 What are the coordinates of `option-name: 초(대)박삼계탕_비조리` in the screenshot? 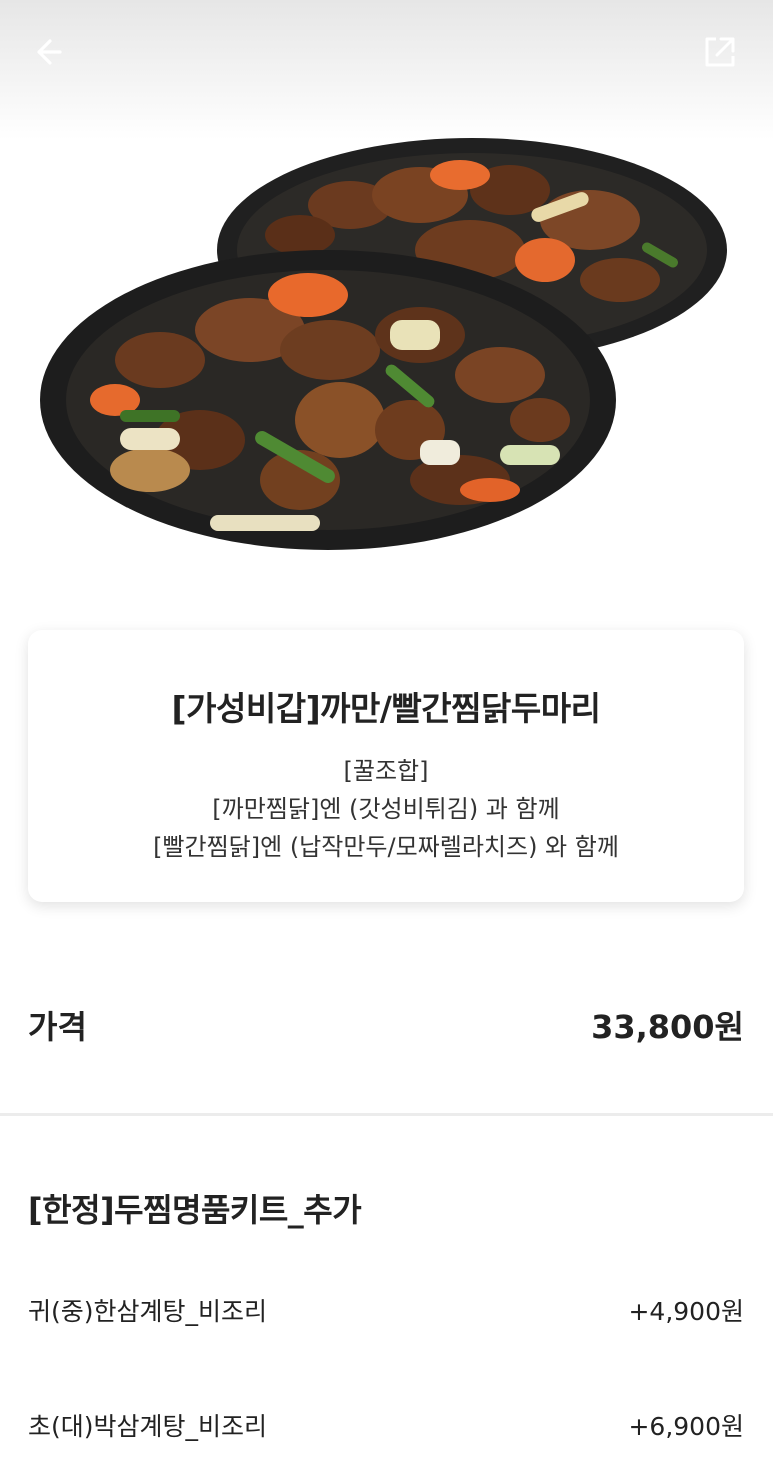 It's located at (148, 1426).